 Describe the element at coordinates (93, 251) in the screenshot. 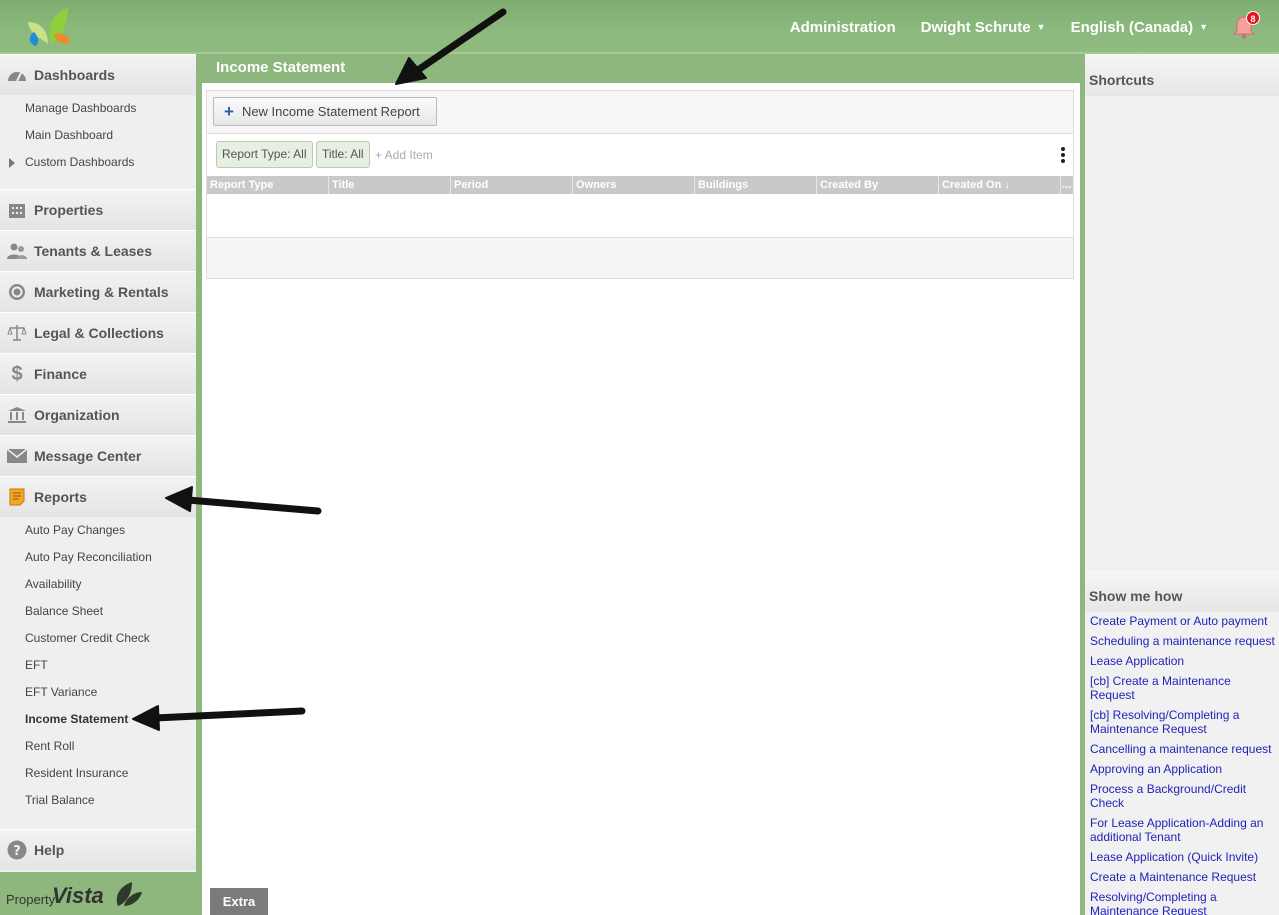

I see `sidebar-section-label: Tenants & Leases` at that location.